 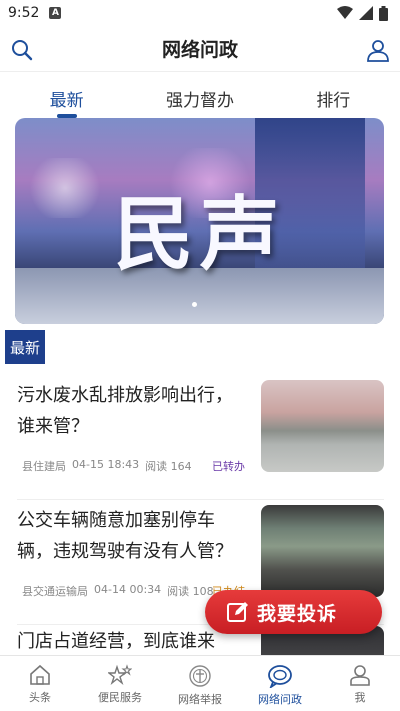 I want to click on nav-item-report: 网络举报, so click(x=200, y=683).